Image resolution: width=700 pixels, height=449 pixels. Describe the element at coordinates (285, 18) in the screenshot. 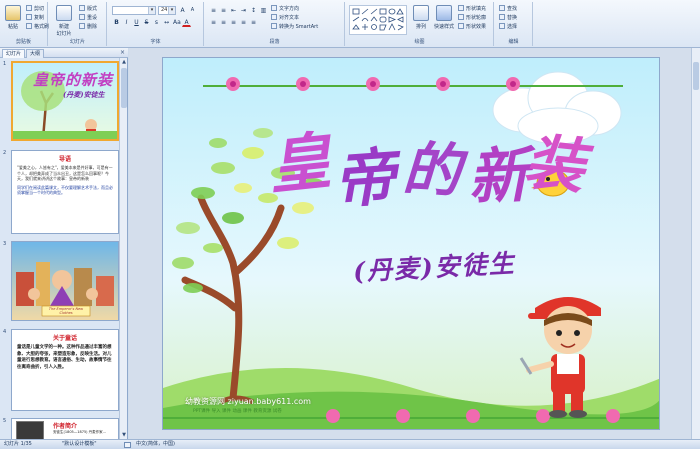

I see `align-text-button: 对齐文本` at that location.